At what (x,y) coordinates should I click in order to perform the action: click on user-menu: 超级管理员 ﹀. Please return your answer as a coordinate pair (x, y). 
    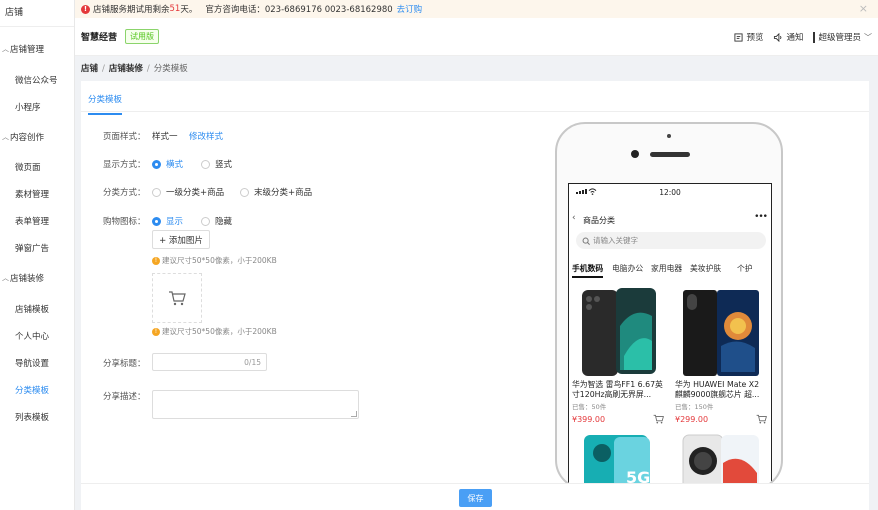
    Looking at the image, I should click on (842, 37).